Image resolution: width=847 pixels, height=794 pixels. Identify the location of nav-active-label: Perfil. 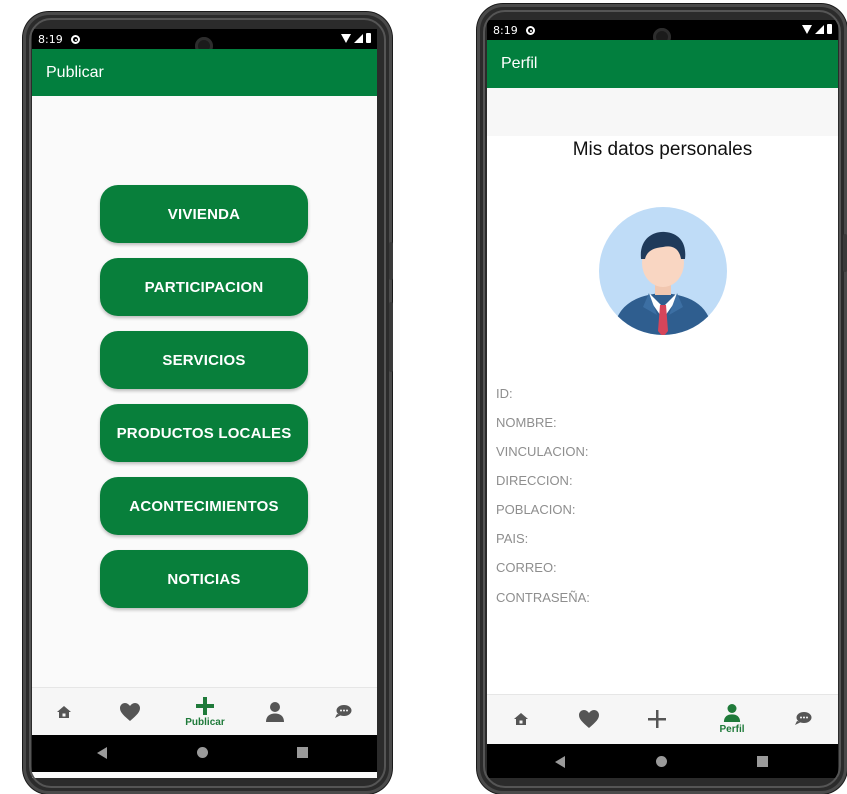
(732, 729).